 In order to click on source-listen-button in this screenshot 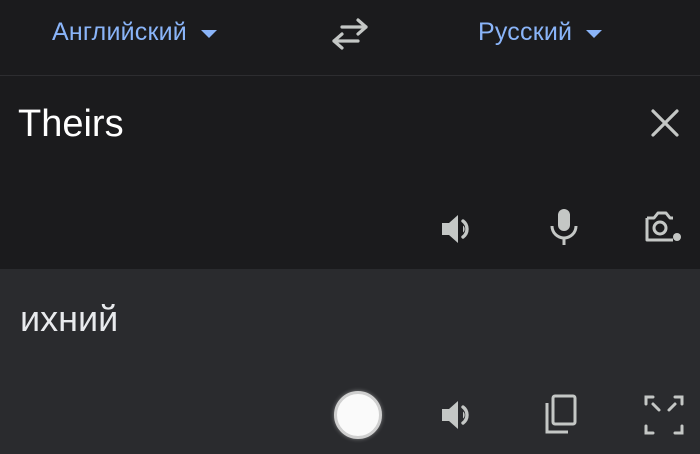, I will do `click(460, 229)`.